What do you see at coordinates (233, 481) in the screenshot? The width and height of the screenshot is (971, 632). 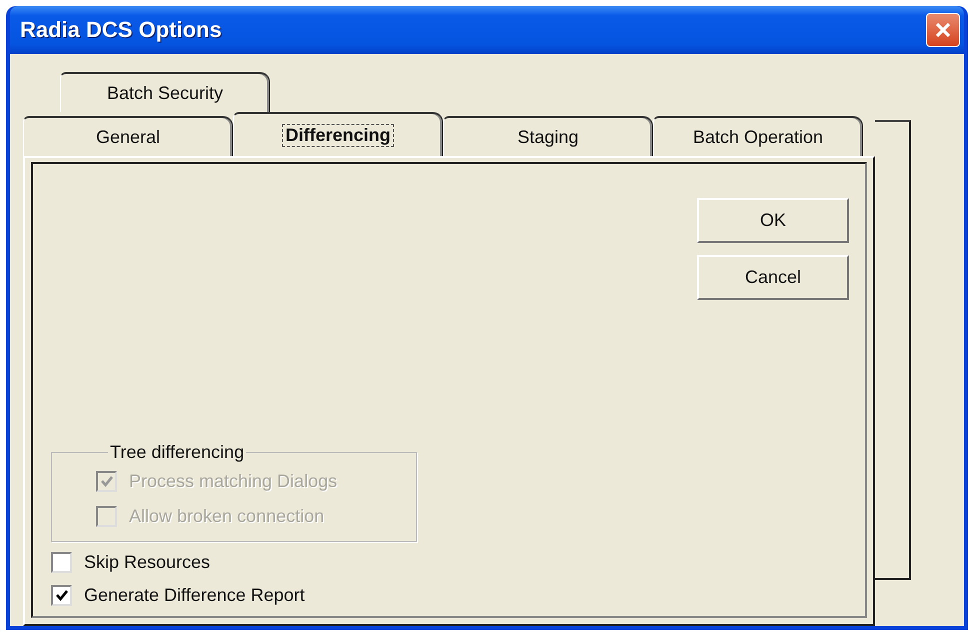 I see `checkbox-label: Process matching Dialogs` at bounding box center [233, 481].